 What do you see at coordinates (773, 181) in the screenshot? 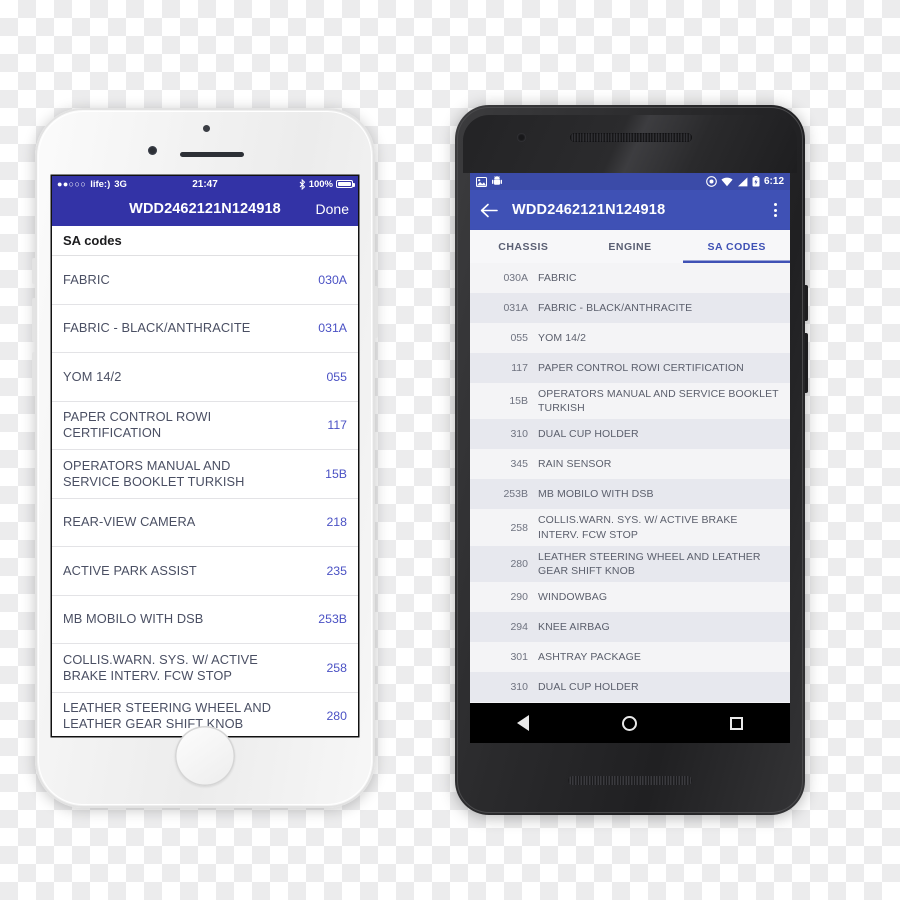
I see `status-bar-clock: 6:12` at bounding box center [773, 181].